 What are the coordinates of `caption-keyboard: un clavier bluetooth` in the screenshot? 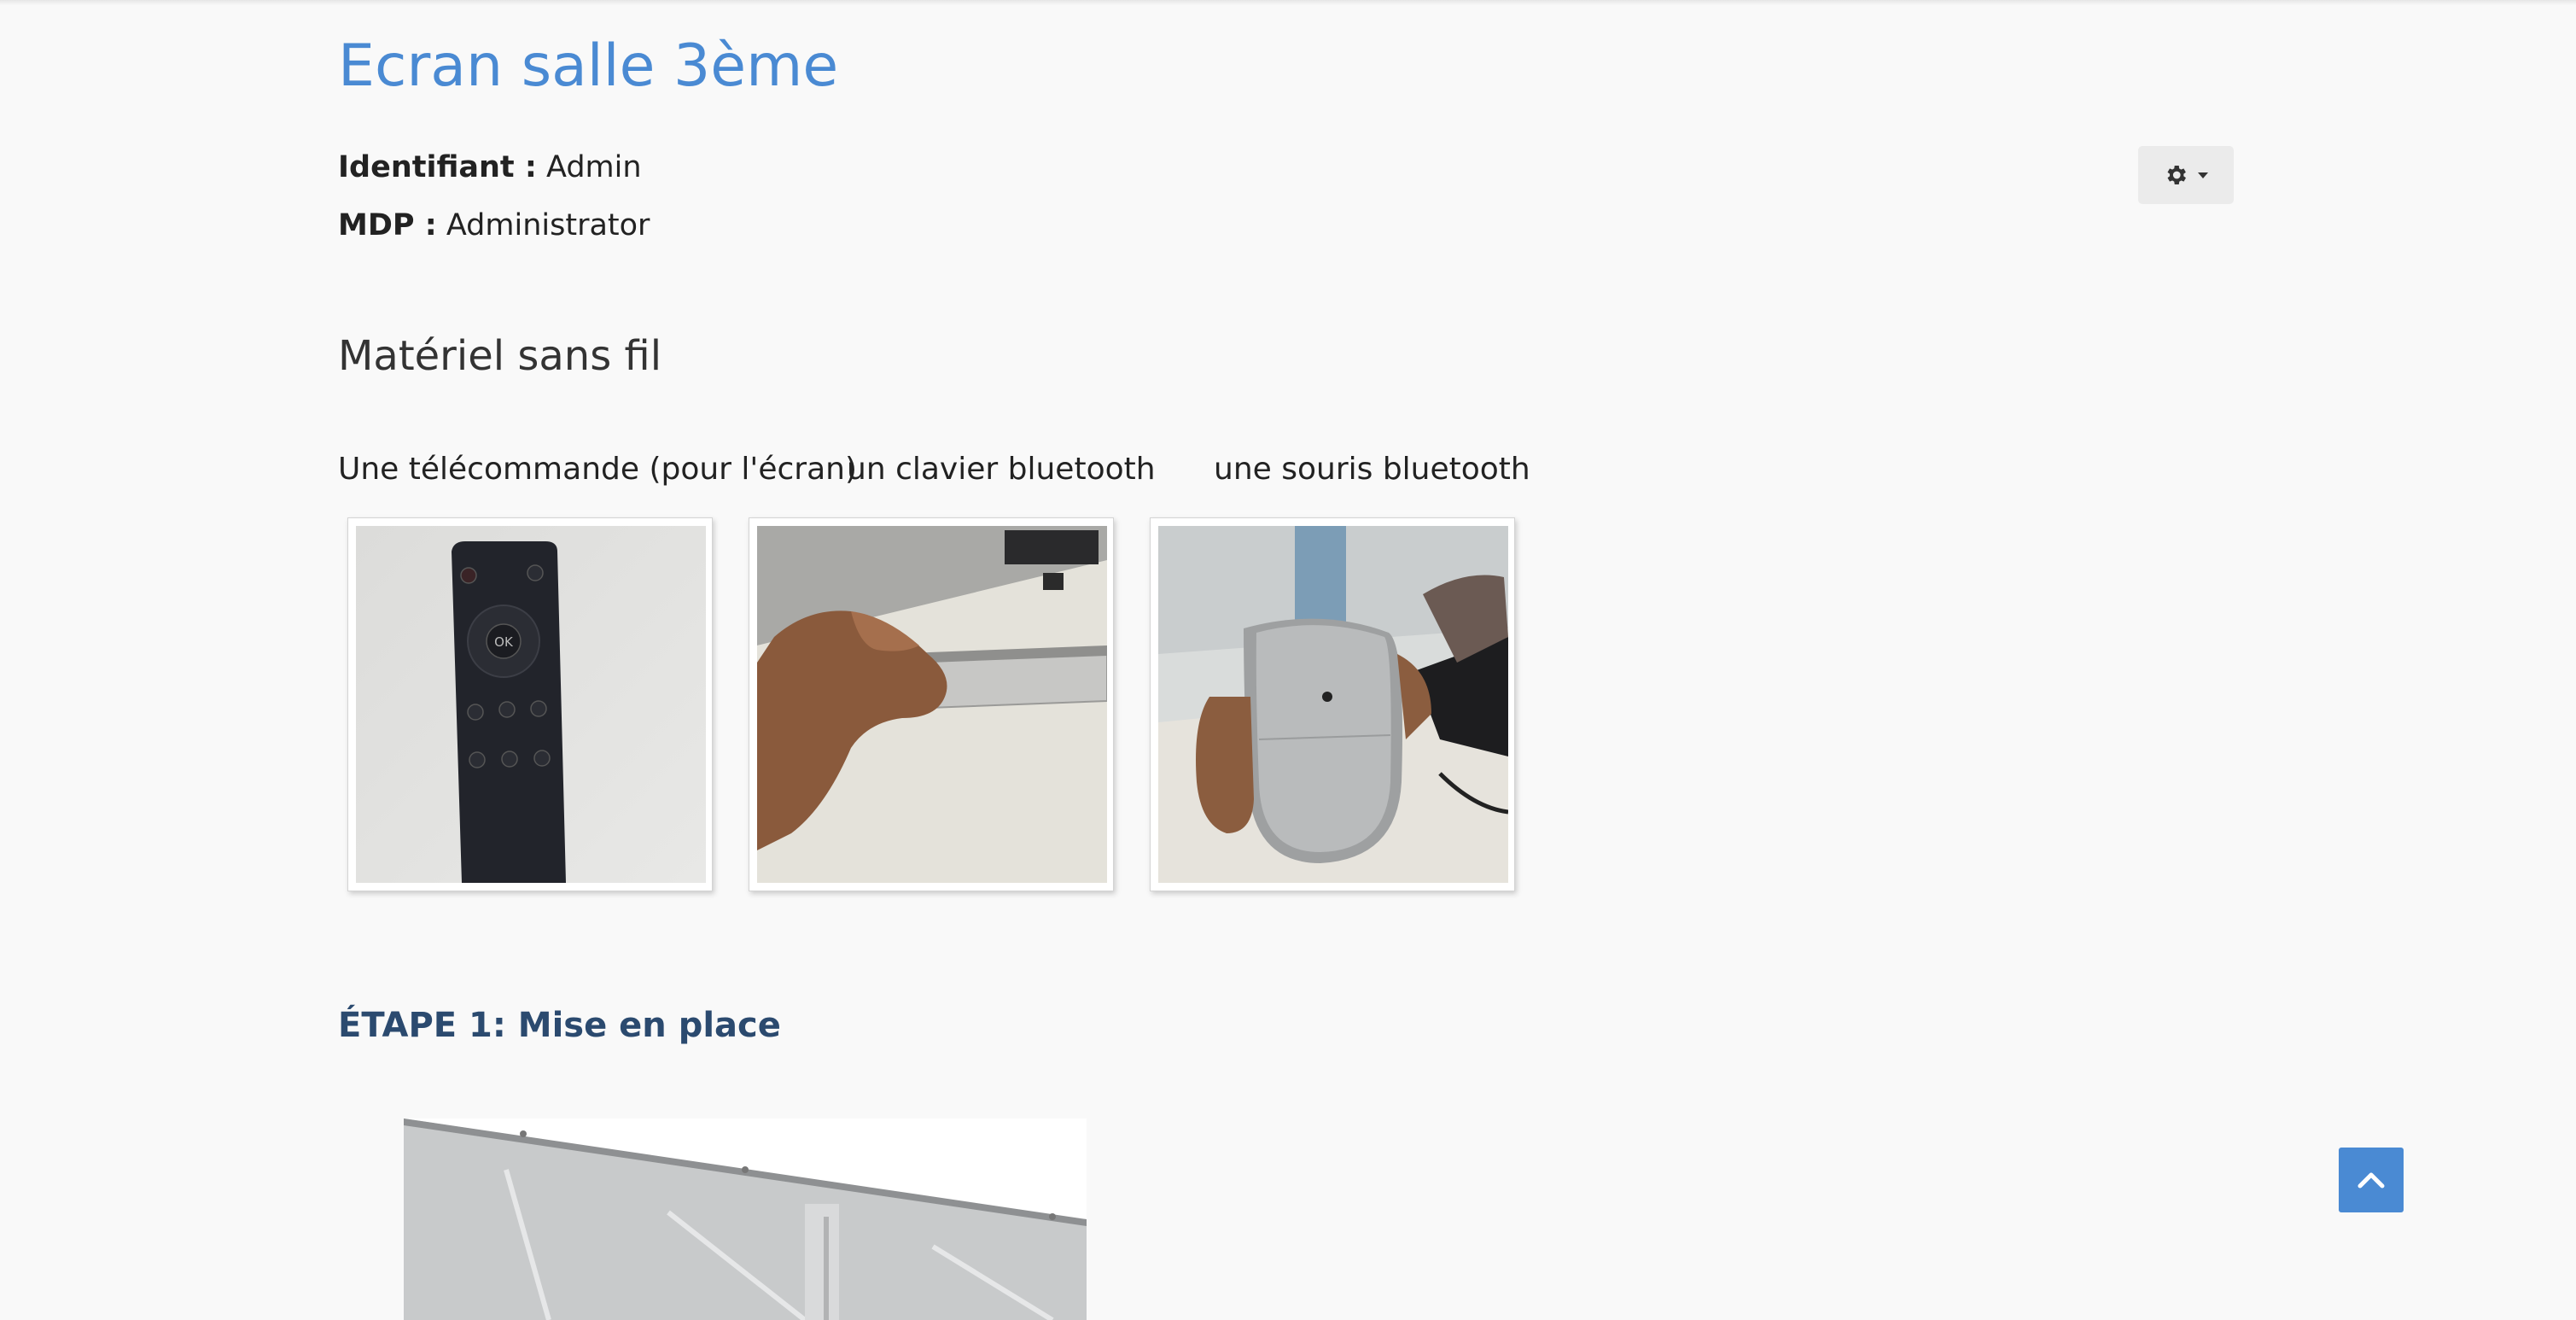 It's located at (1001, 469).